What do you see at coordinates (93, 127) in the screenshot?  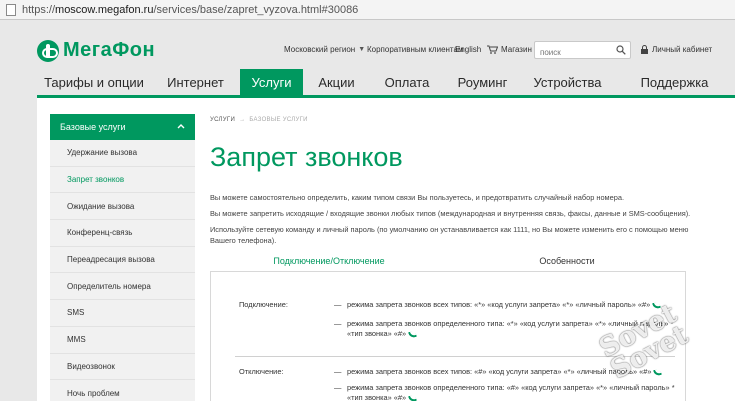 I see `sidebar-heading-label: Базовые услуги` at bounding box center [93, 127].